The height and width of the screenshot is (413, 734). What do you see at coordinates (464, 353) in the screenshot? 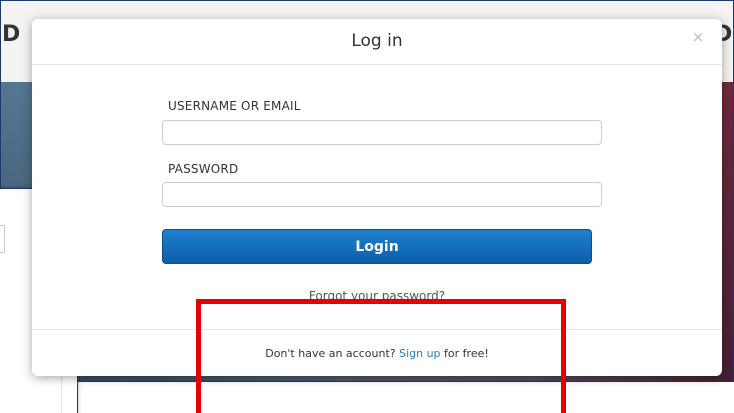
I see `signup-prompt-suffix: for free!` at bounding box center [464, 353].